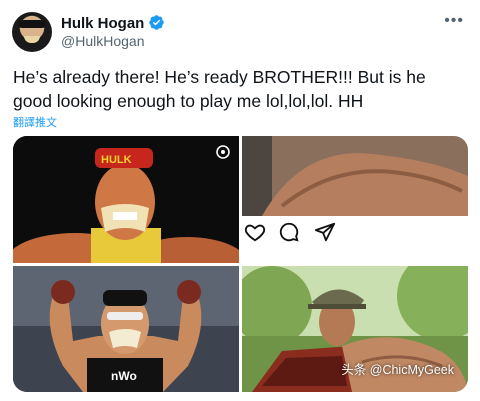 The width and height of the screenshot is (480, 401). I want to click on flexed-arm-image, so click(355, 176).